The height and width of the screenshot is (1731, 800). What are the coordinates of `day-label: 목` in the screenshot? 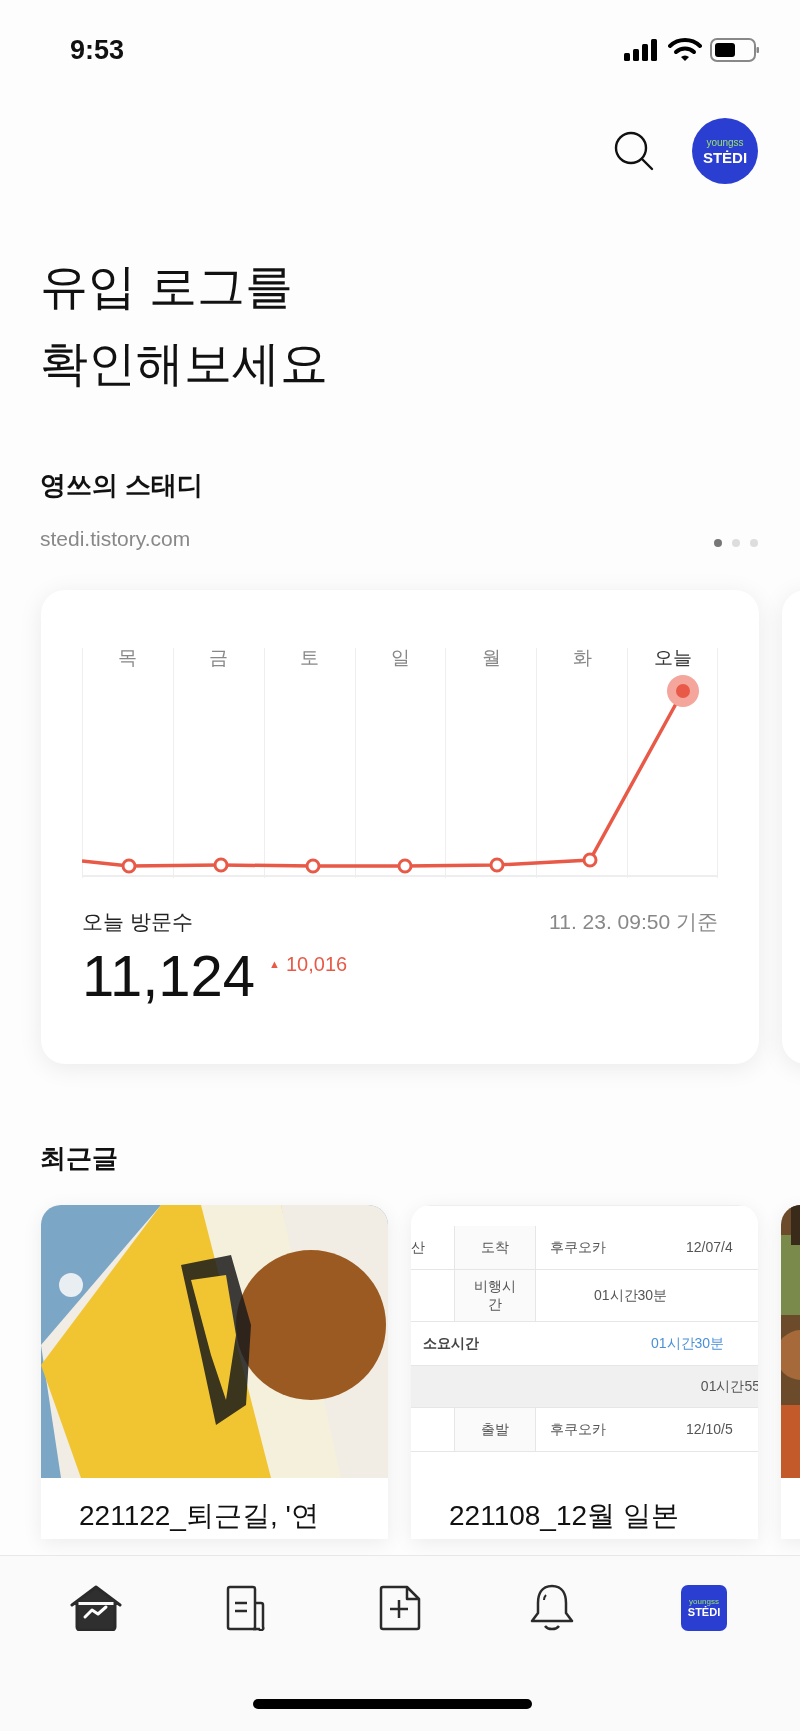 It's located at (128, 657).